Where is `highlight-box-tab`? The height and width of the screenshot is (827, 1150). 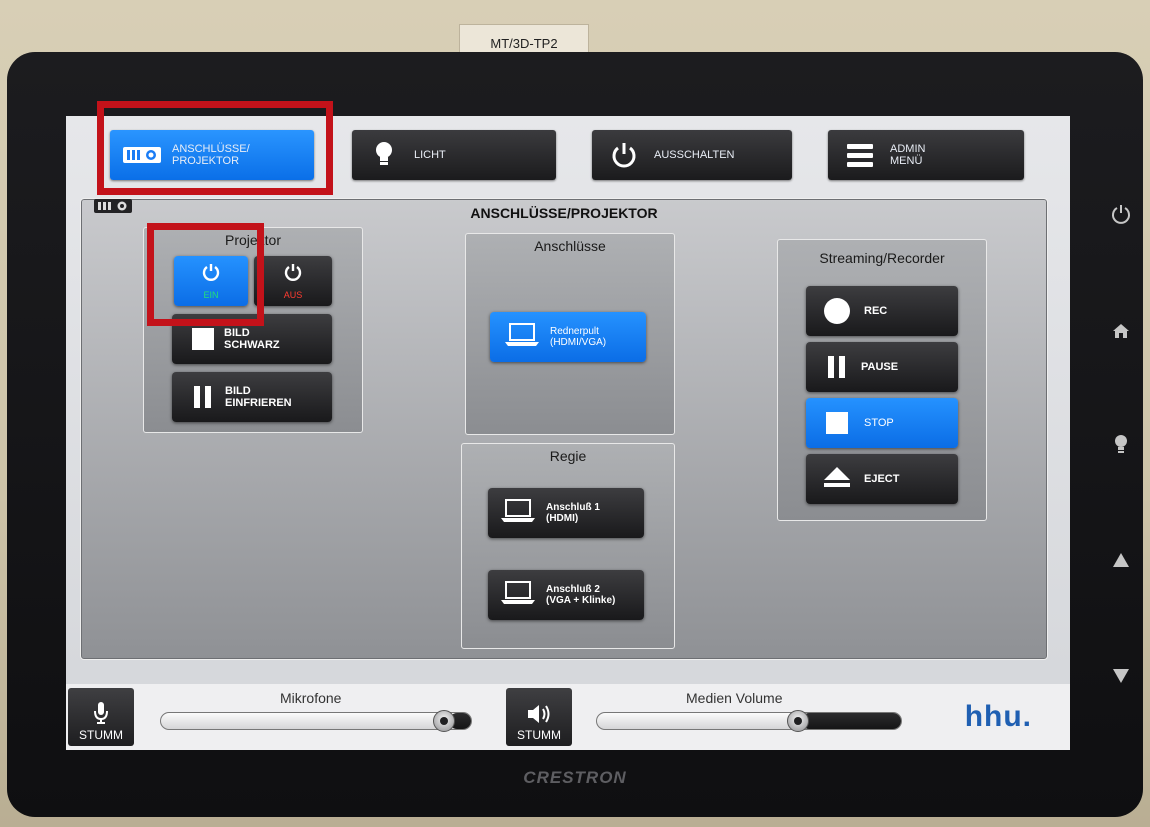
highlight-box-tab is located at coordinates (215, 148).